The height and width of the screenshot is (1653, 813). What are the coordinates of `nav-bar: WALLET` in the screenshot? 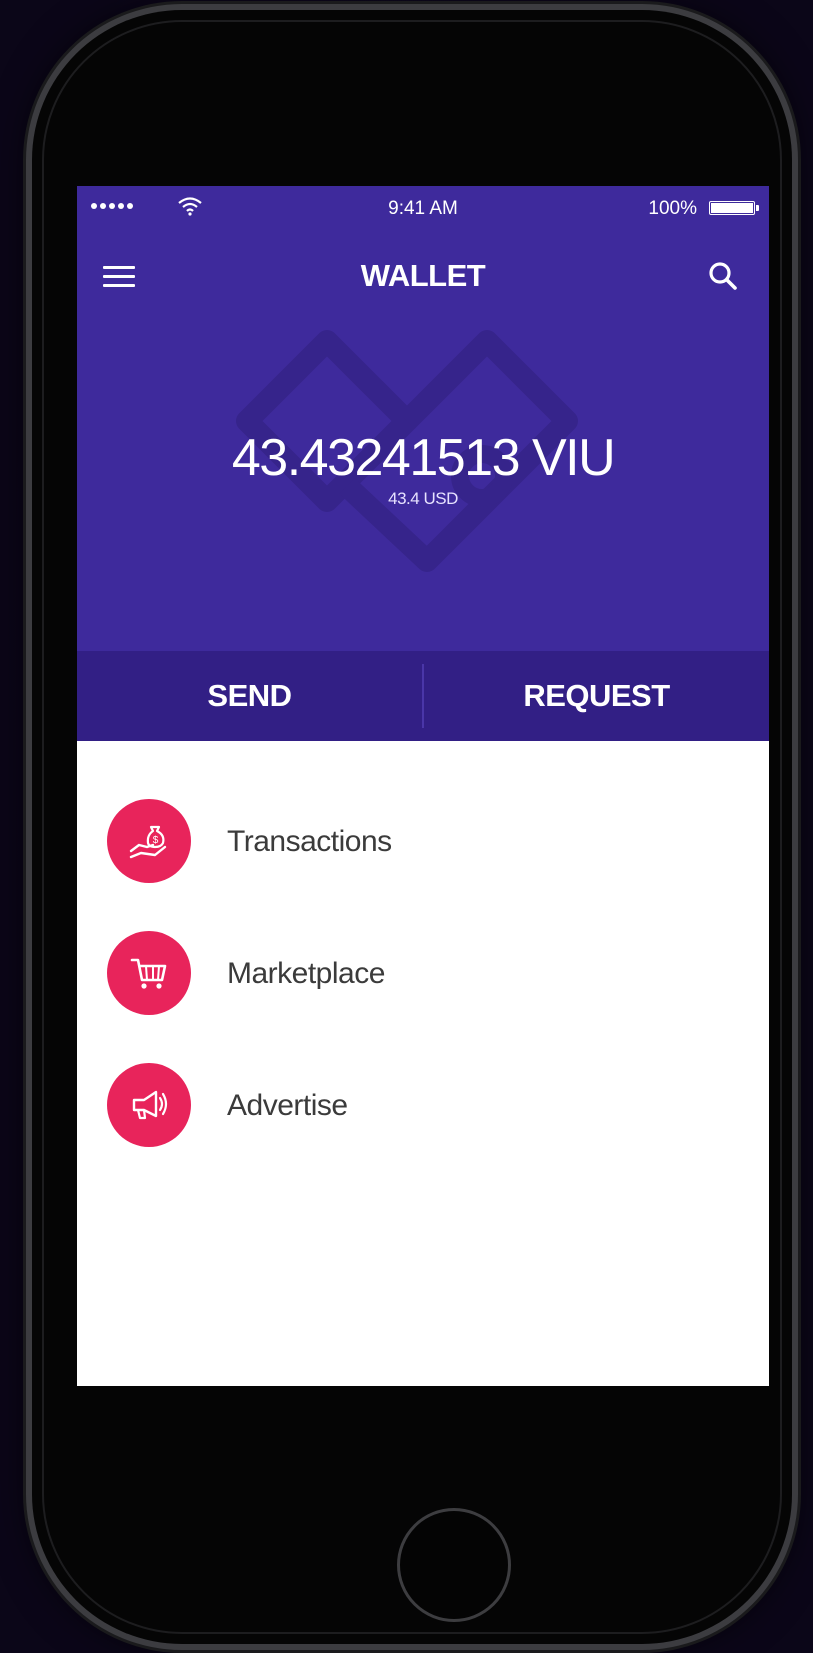 It's located at (423, 276).